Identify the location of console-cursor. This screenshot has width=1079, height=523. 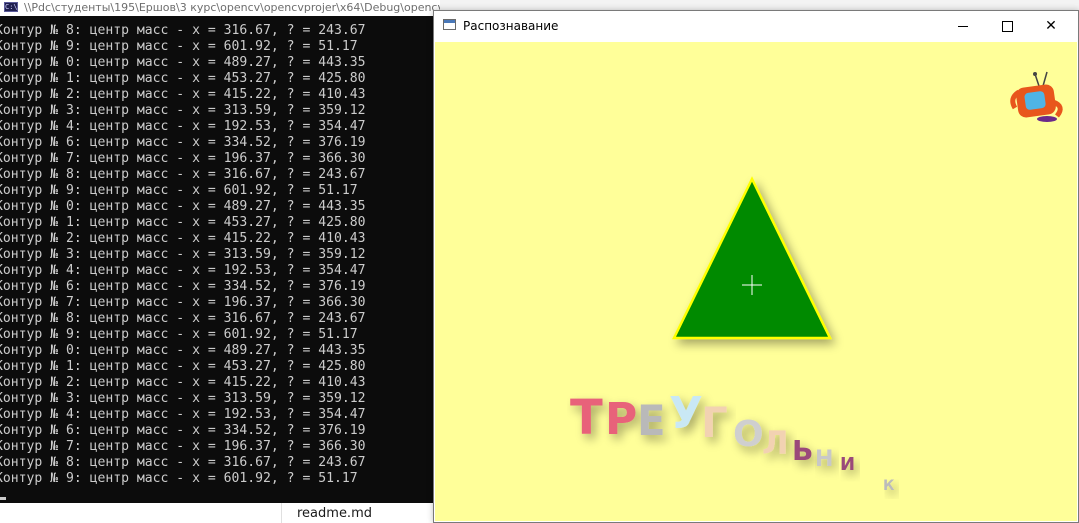
(3, 498).